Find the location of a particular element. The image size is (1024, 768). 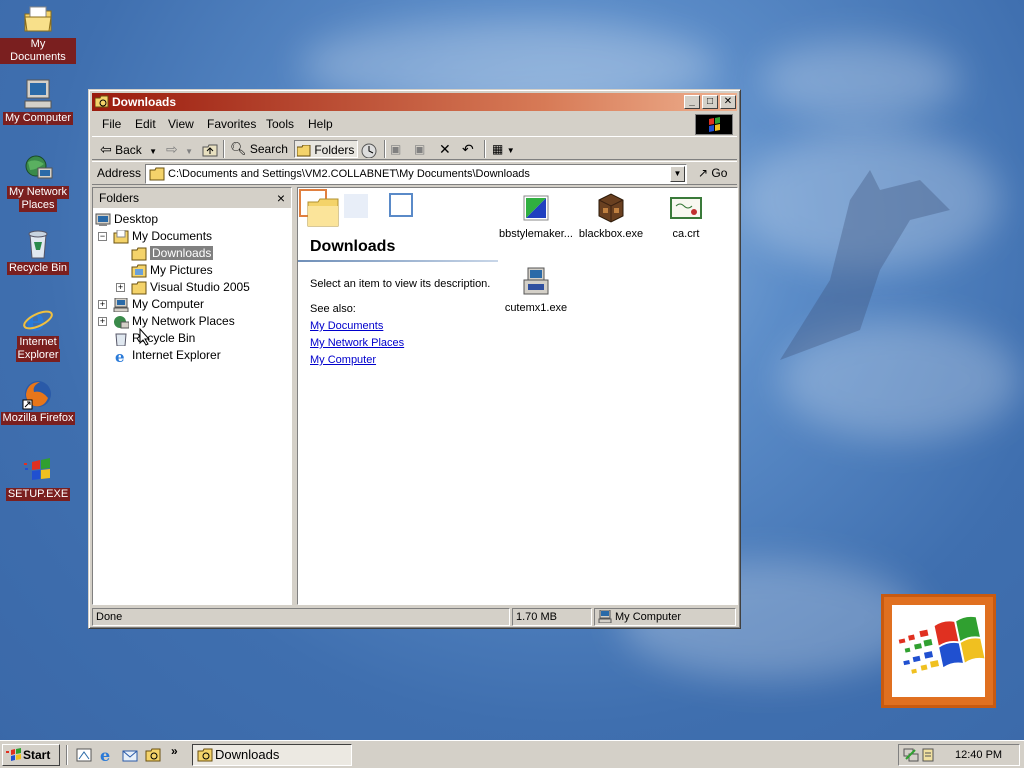

file-ca-crt: ca.crt is located at coordinates (686, 216).